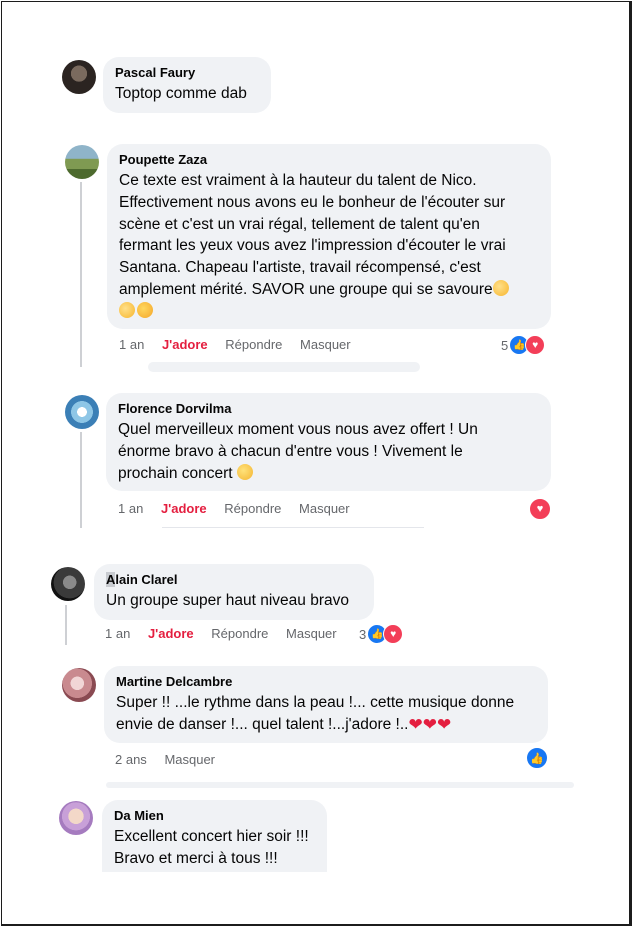 The width and height of the screenshot is (641, 932). Describe the element at coordinates (328, 474) in the screenshot. I see `comment-text-line: prochain concert` at that location.